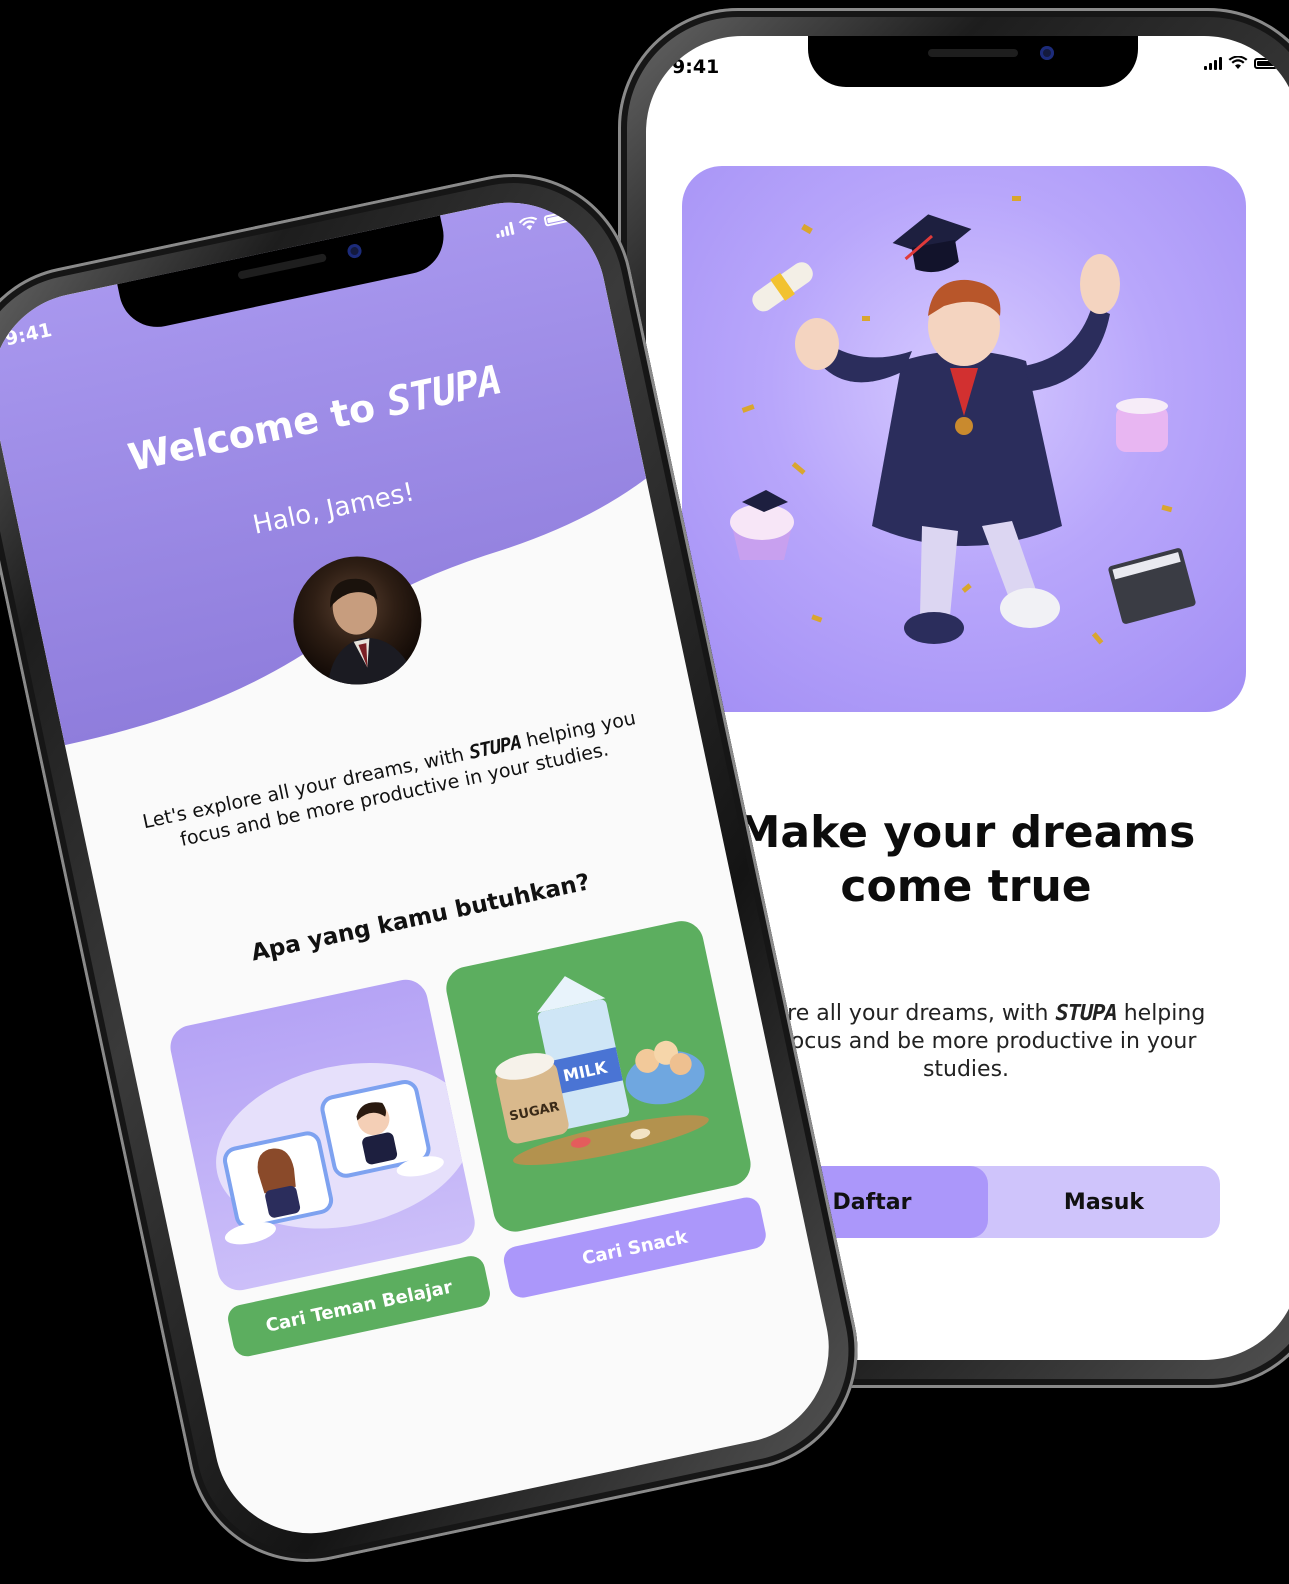 This screenshot has height=1584, width=1289. What do you see at coordinates (322, 1135) in the screenshot?
I see `study-friends-illustration` at bounding box center [322, 1135].